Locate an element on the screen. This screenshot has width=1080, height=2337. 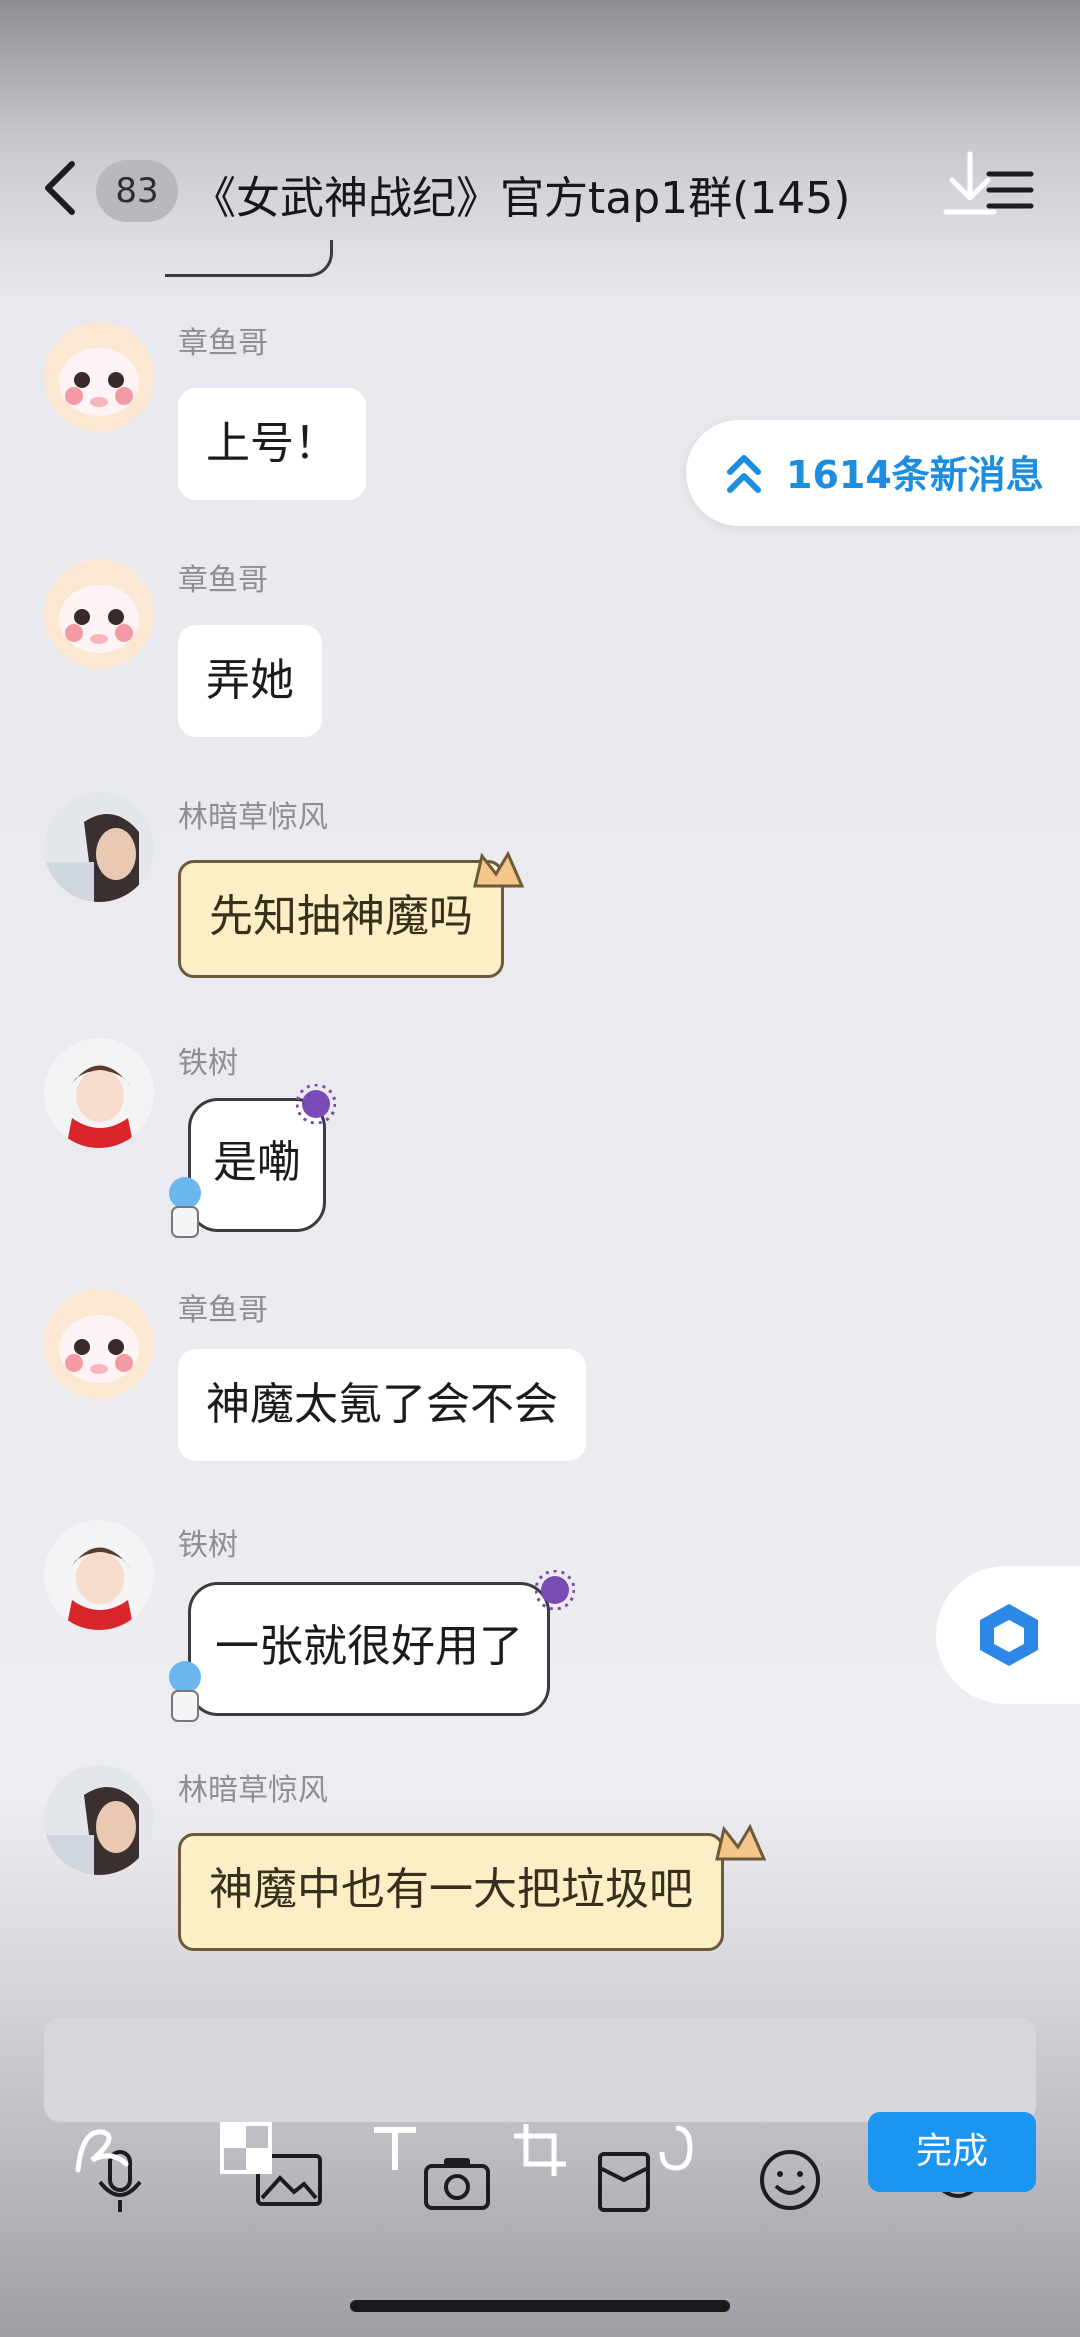
new-messages-button: 1614条新消息 is located at coordinates (883, 473).